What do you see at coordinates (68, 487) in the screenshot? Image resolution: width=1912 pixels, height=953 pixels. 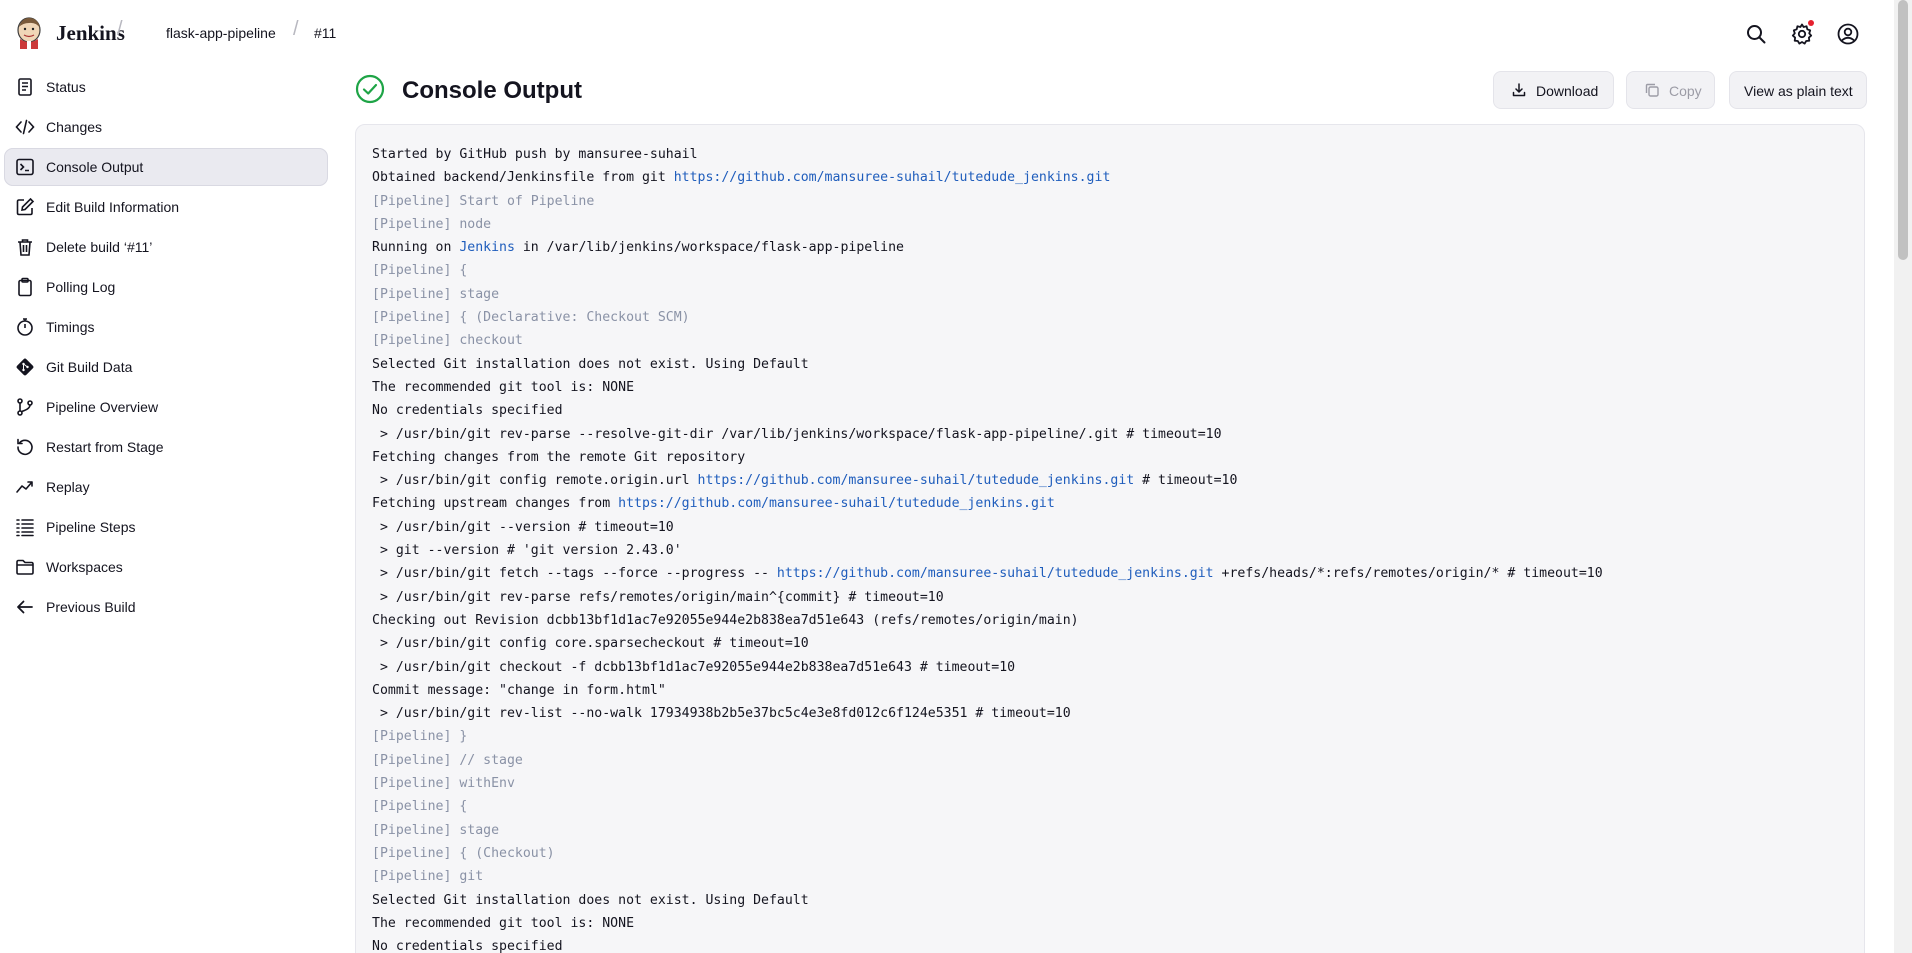 I see `sidebar-item-label: Replay` at bounding box center [68, 487].